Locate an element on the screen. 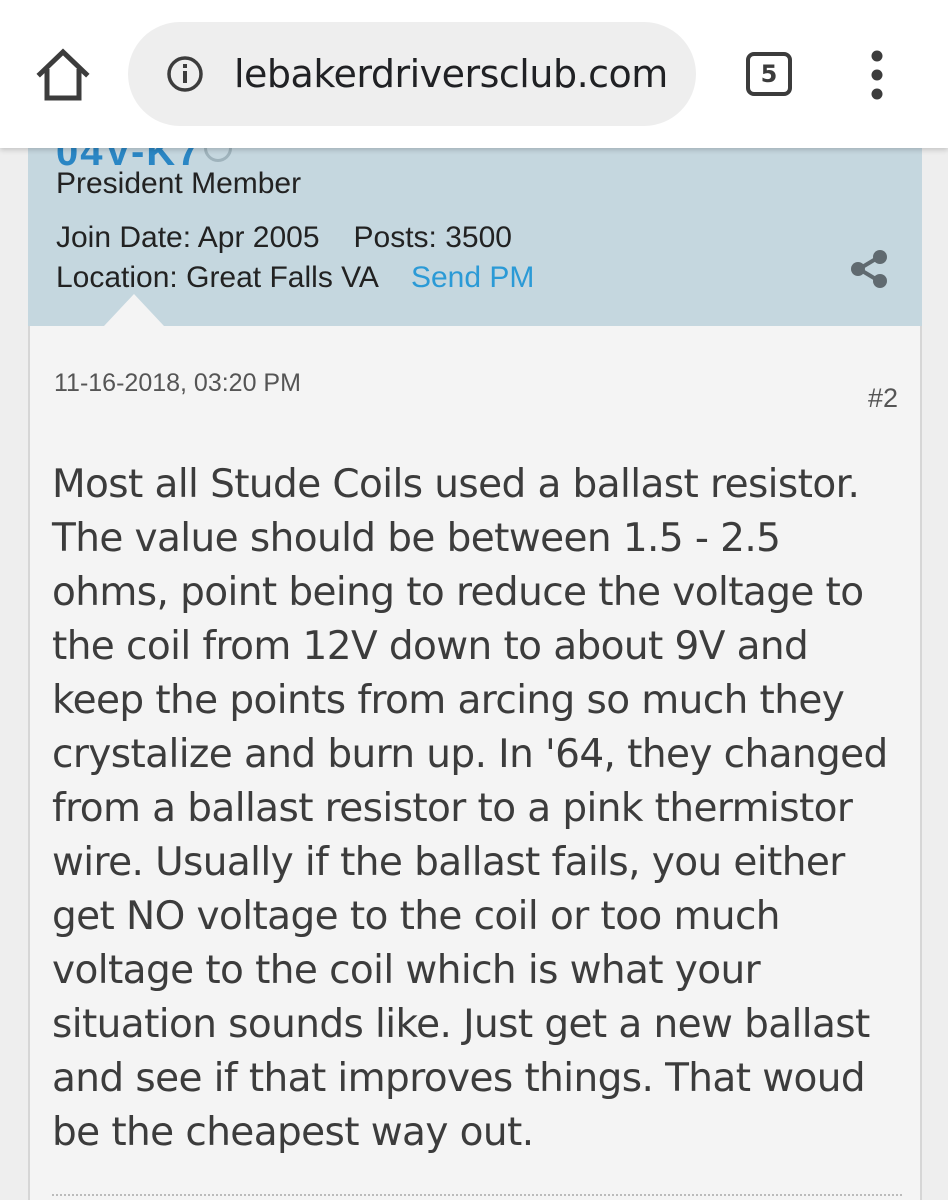  share-icon is located at coordinates (869, 269).